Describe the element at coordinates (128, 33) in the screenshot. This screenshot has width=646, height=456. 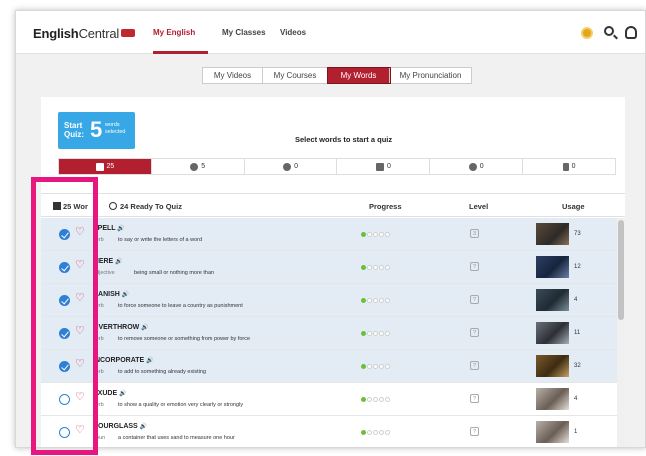
I see `logo-flag-icon` at that location.